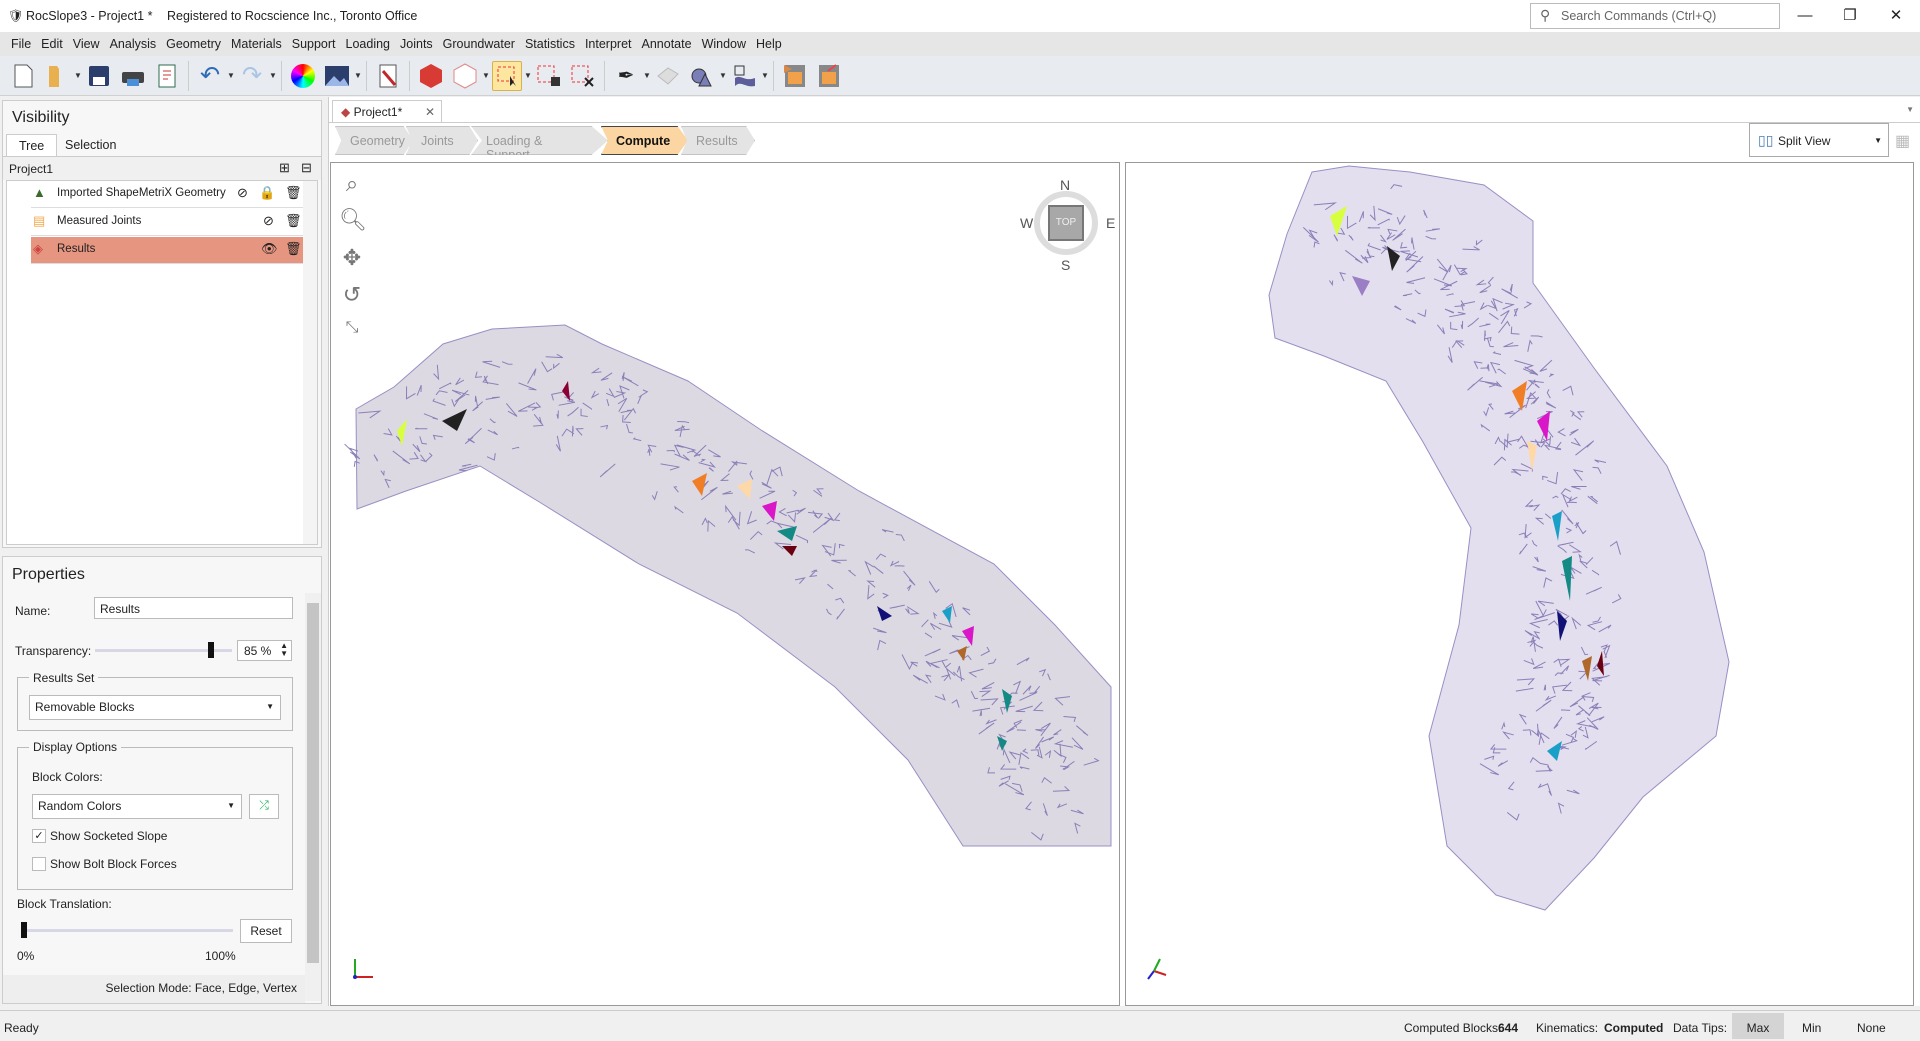  I want to click on tab-project1: ◆ Project1* ✕, so click(387, 111).